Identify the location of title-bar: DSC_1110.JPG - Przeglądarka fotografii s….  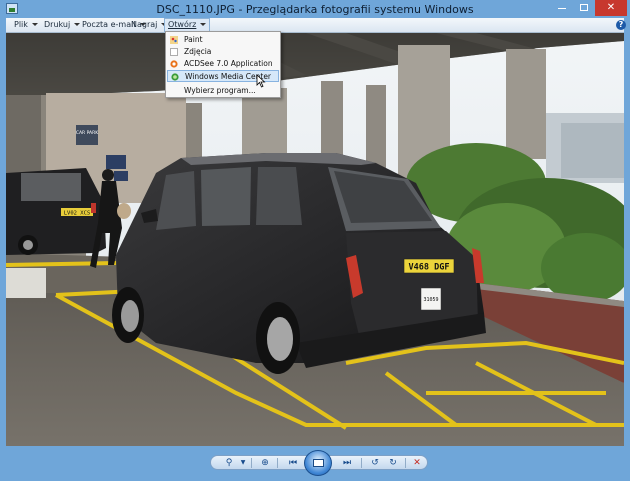
(315, 9).